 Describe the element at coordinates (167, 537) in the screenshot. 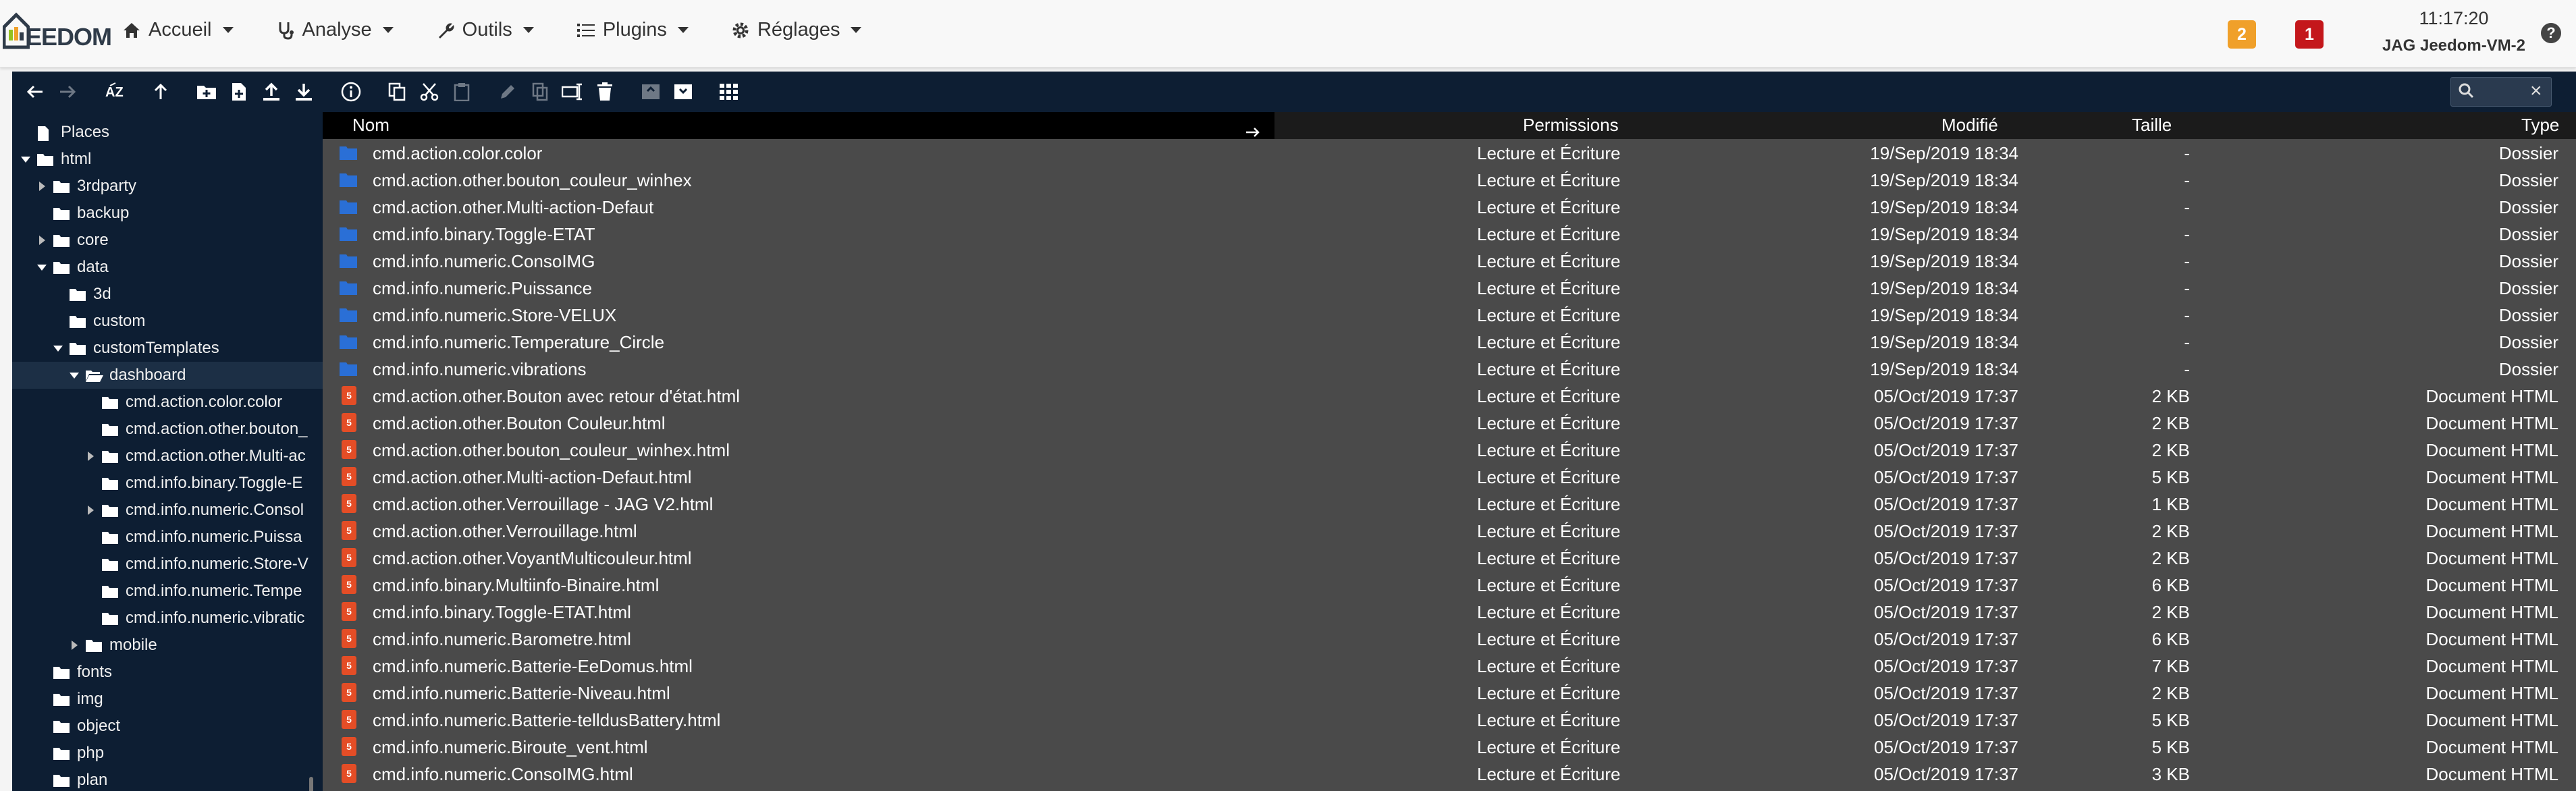

I see `tree-item: cmd.info.numeric.Puissa` at that location.